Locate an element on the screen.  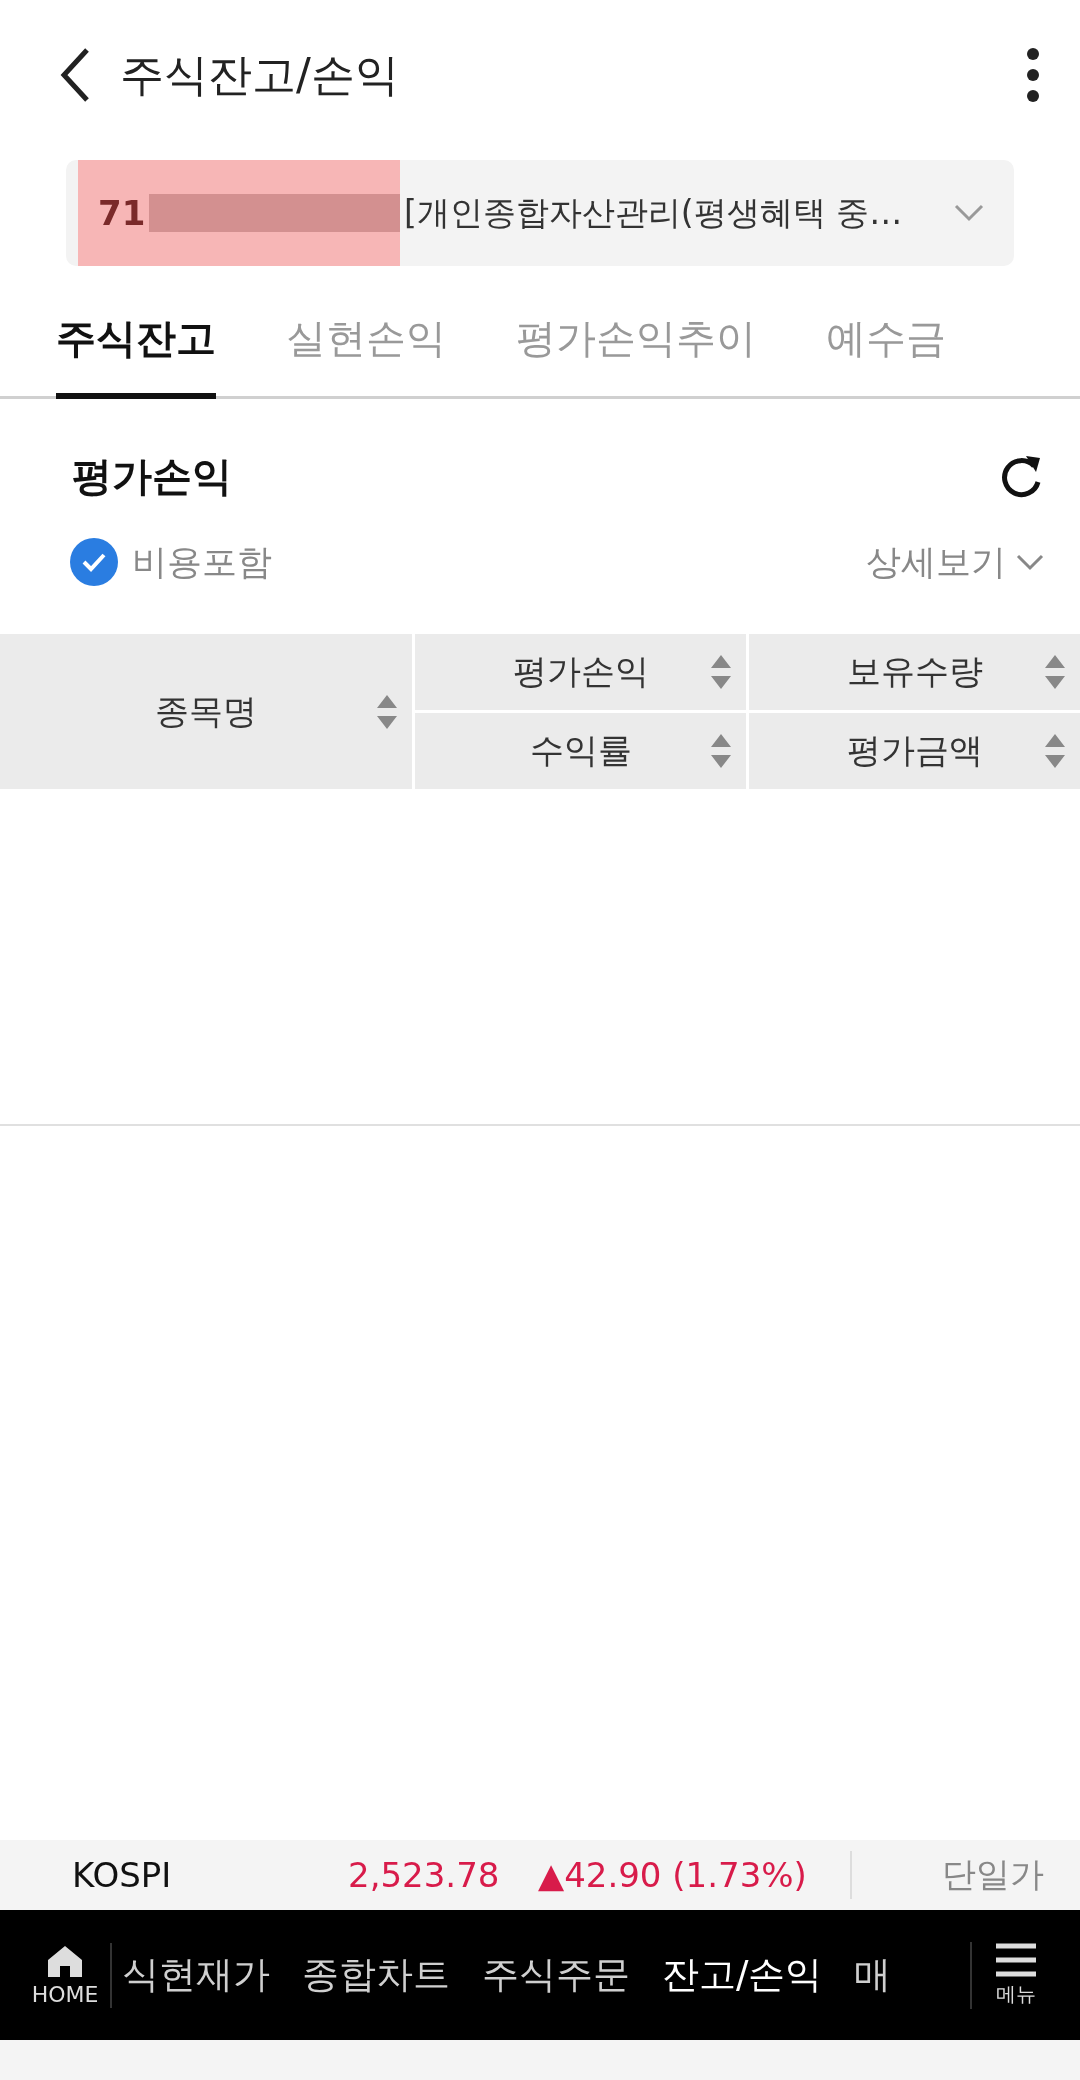
column-header: 종목명 is located at coordinates (206, 711).